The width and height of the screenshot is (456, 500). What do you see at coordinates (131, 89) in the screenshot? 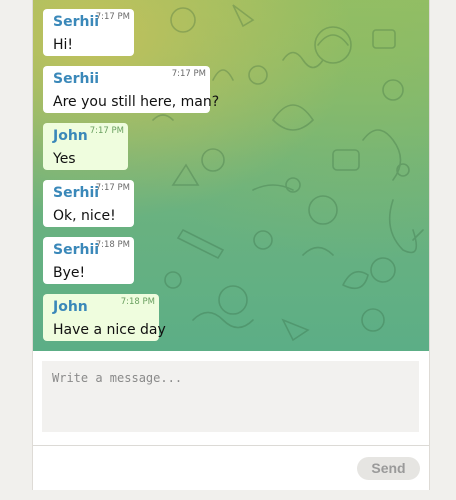
I see `message-bubble: Serhii 7:17 PM Are you still here, man?` at bounding box center [131, 89].